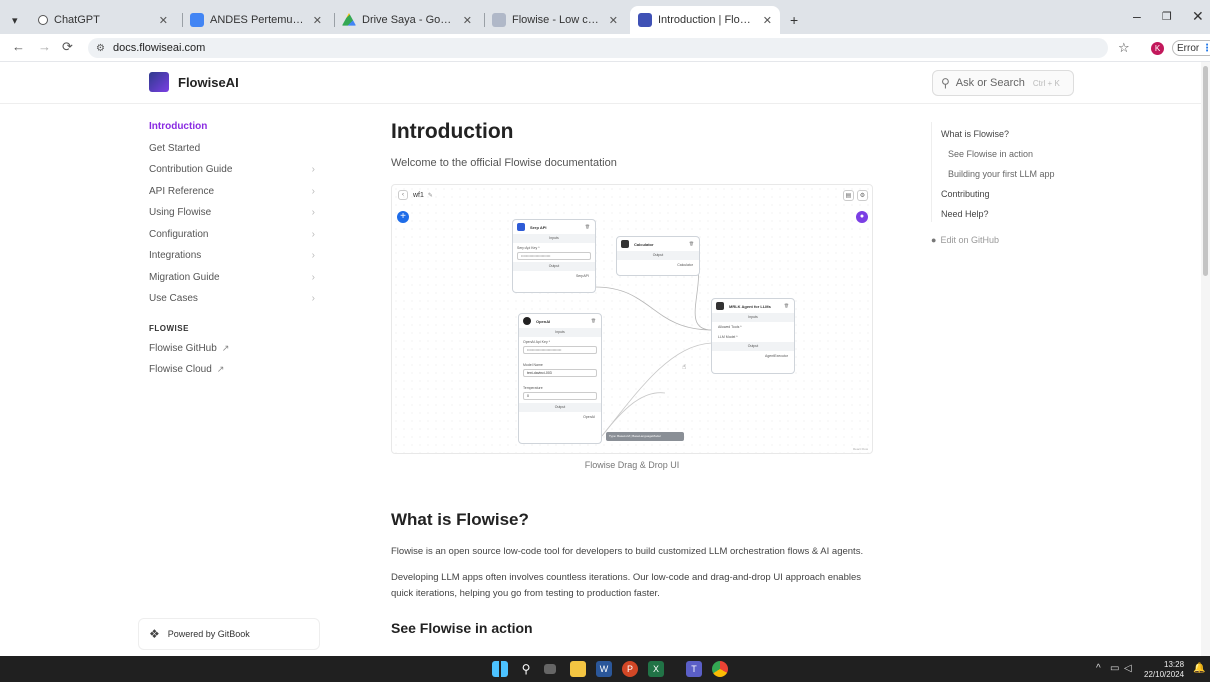  What do you see at coordinates (103, 20) in the screenshot?
I see `tab-chatgpt: ChatGPT ✕` at bounding box center [103, 20].